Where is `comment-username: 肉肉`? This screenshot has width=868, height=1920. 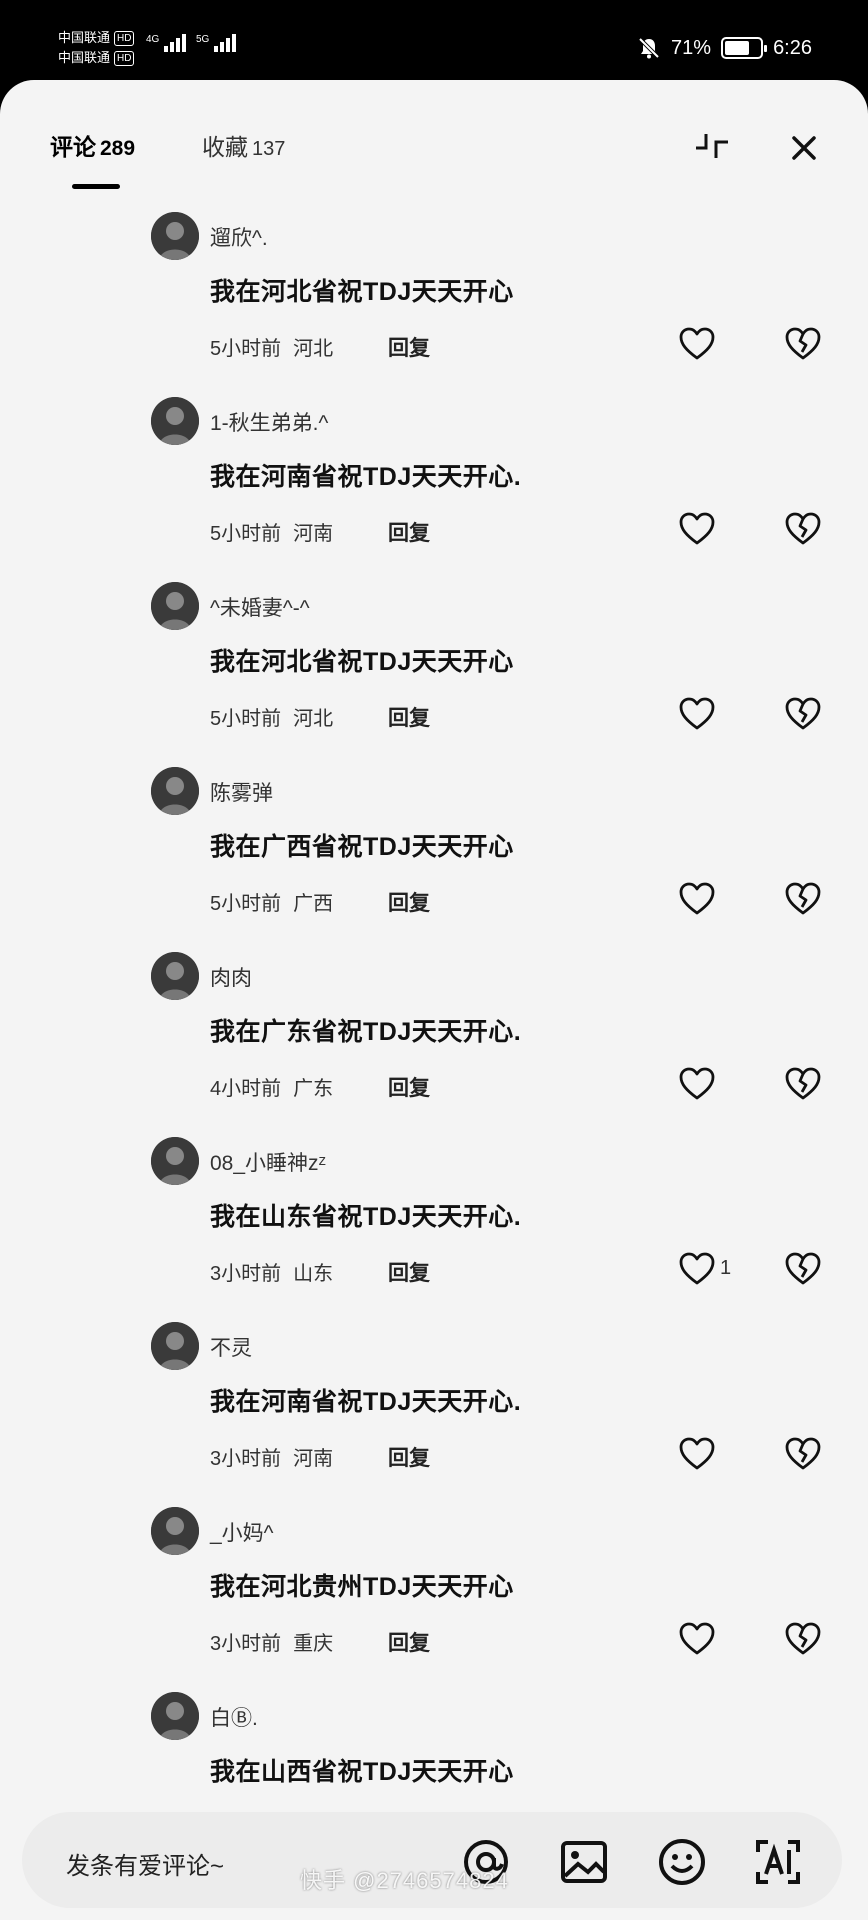 comment-username: 肉肉 is located at coordinates (231, 977).